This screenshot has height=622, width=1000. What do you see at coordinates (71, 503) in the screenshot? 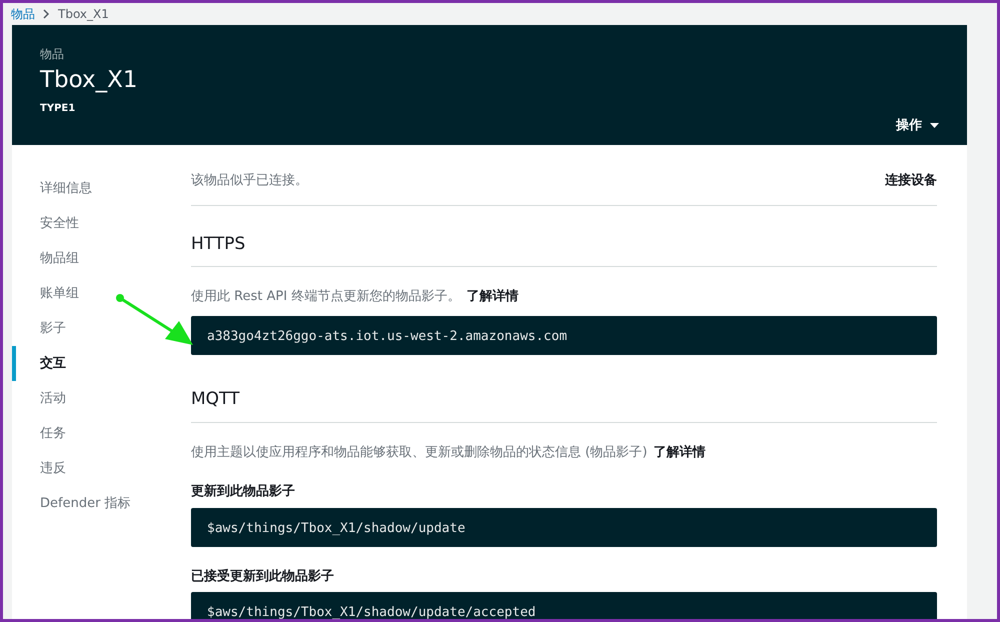
I see `sidebar-item: Defender 指标` at bounding box center [71, 503].